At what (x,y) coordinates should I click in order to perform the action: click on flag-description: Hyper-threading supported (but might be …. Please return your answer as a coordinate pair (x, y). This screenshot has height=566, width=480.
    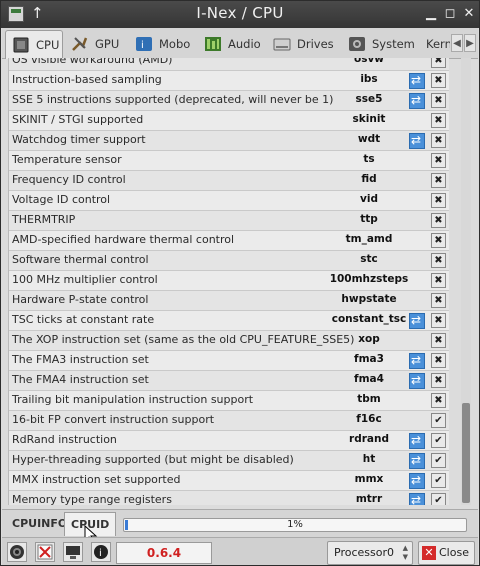
    Looking at the image, I should click on (153, 459).